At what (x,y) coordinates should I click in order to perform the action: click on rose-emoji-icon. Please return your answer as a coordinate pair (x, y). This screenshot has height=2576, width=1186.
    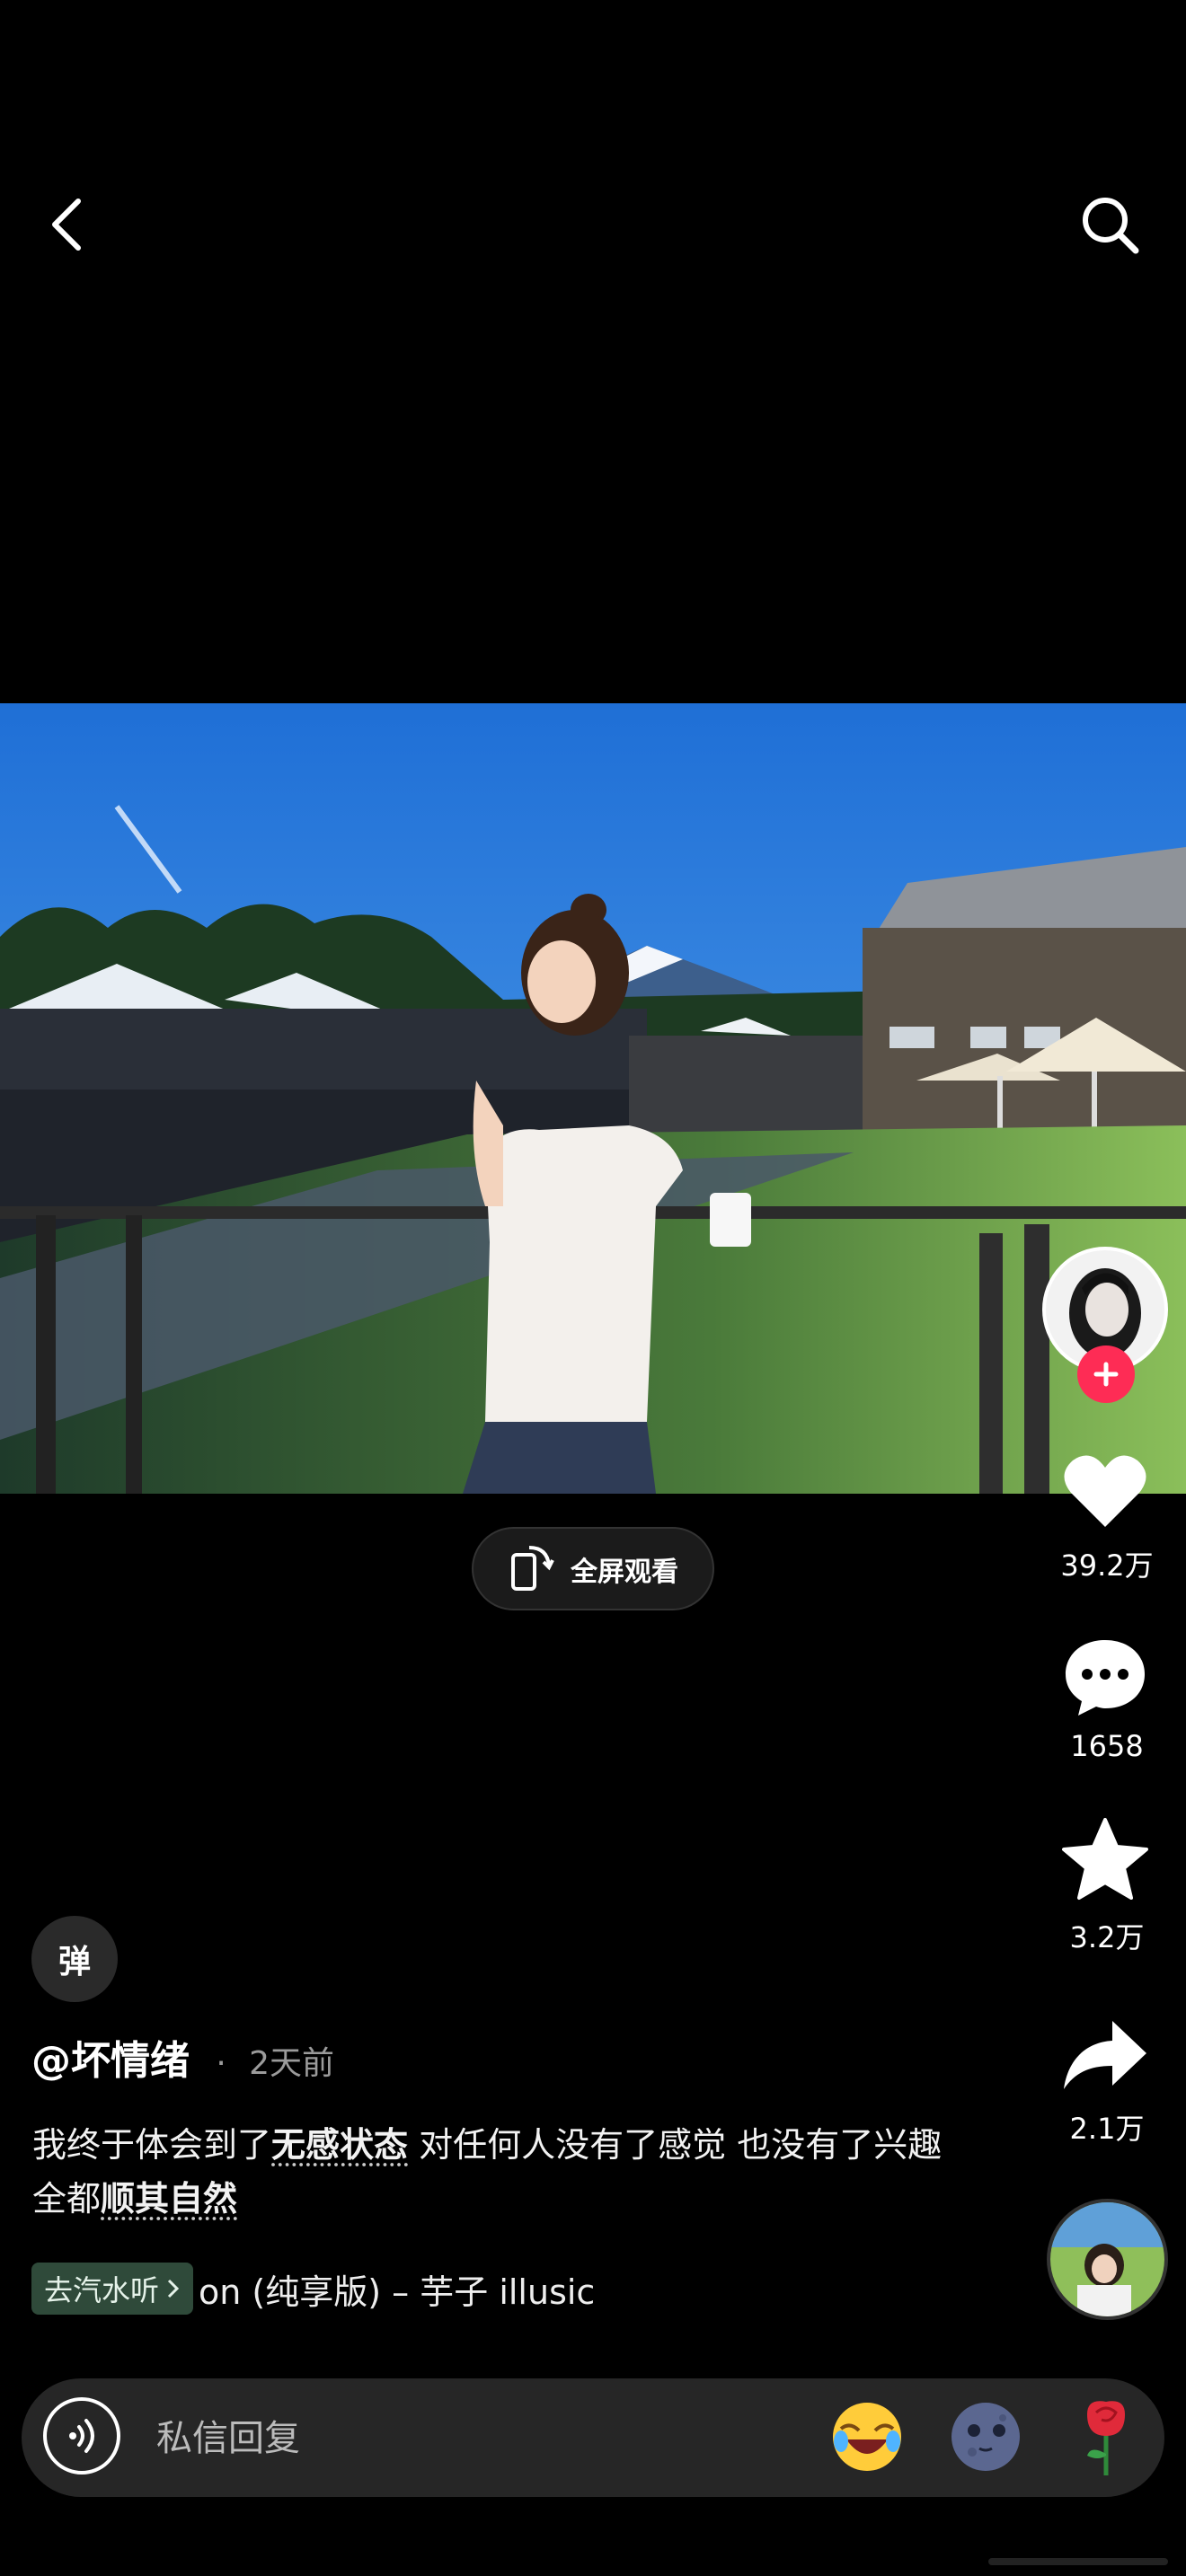
    Looking at the image, I should click on (1106, 2438).